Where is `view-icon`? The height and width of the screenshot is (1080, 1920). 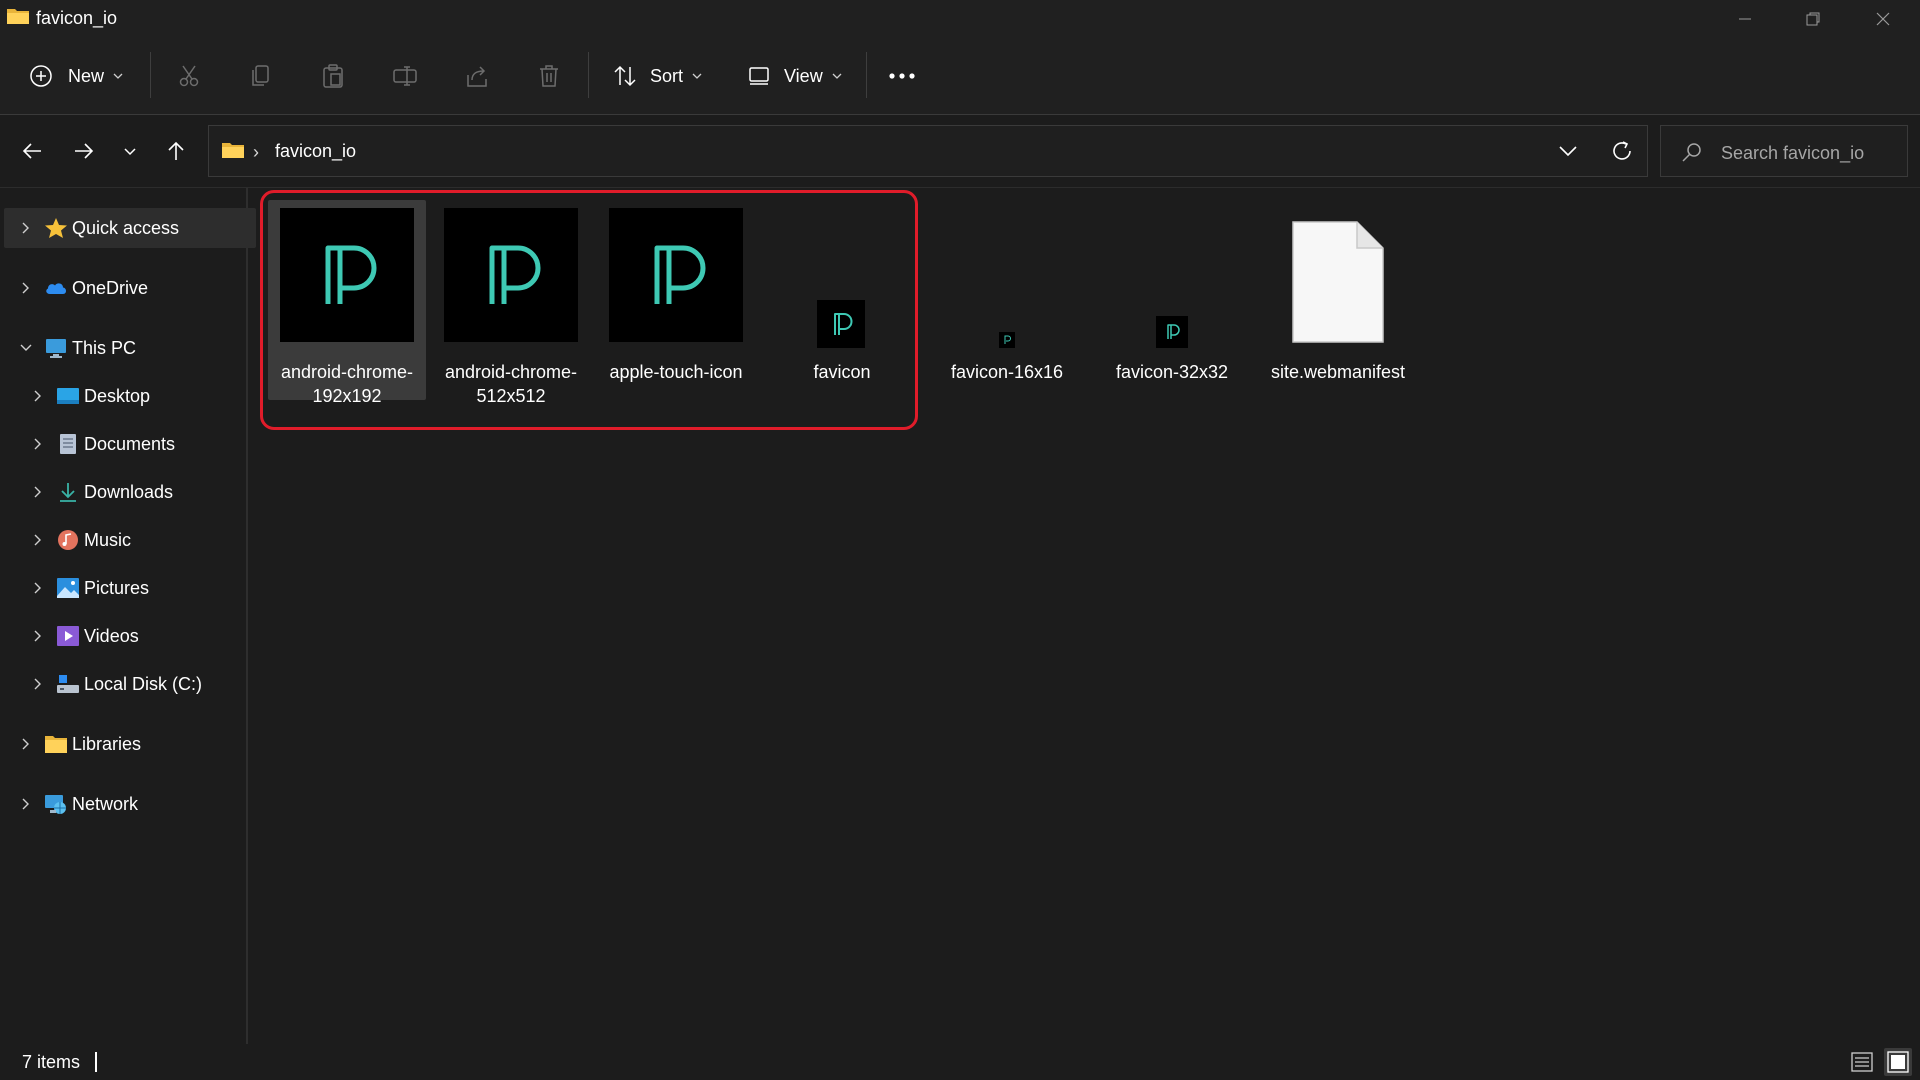 view-icon is located at coordinates (759, 76).